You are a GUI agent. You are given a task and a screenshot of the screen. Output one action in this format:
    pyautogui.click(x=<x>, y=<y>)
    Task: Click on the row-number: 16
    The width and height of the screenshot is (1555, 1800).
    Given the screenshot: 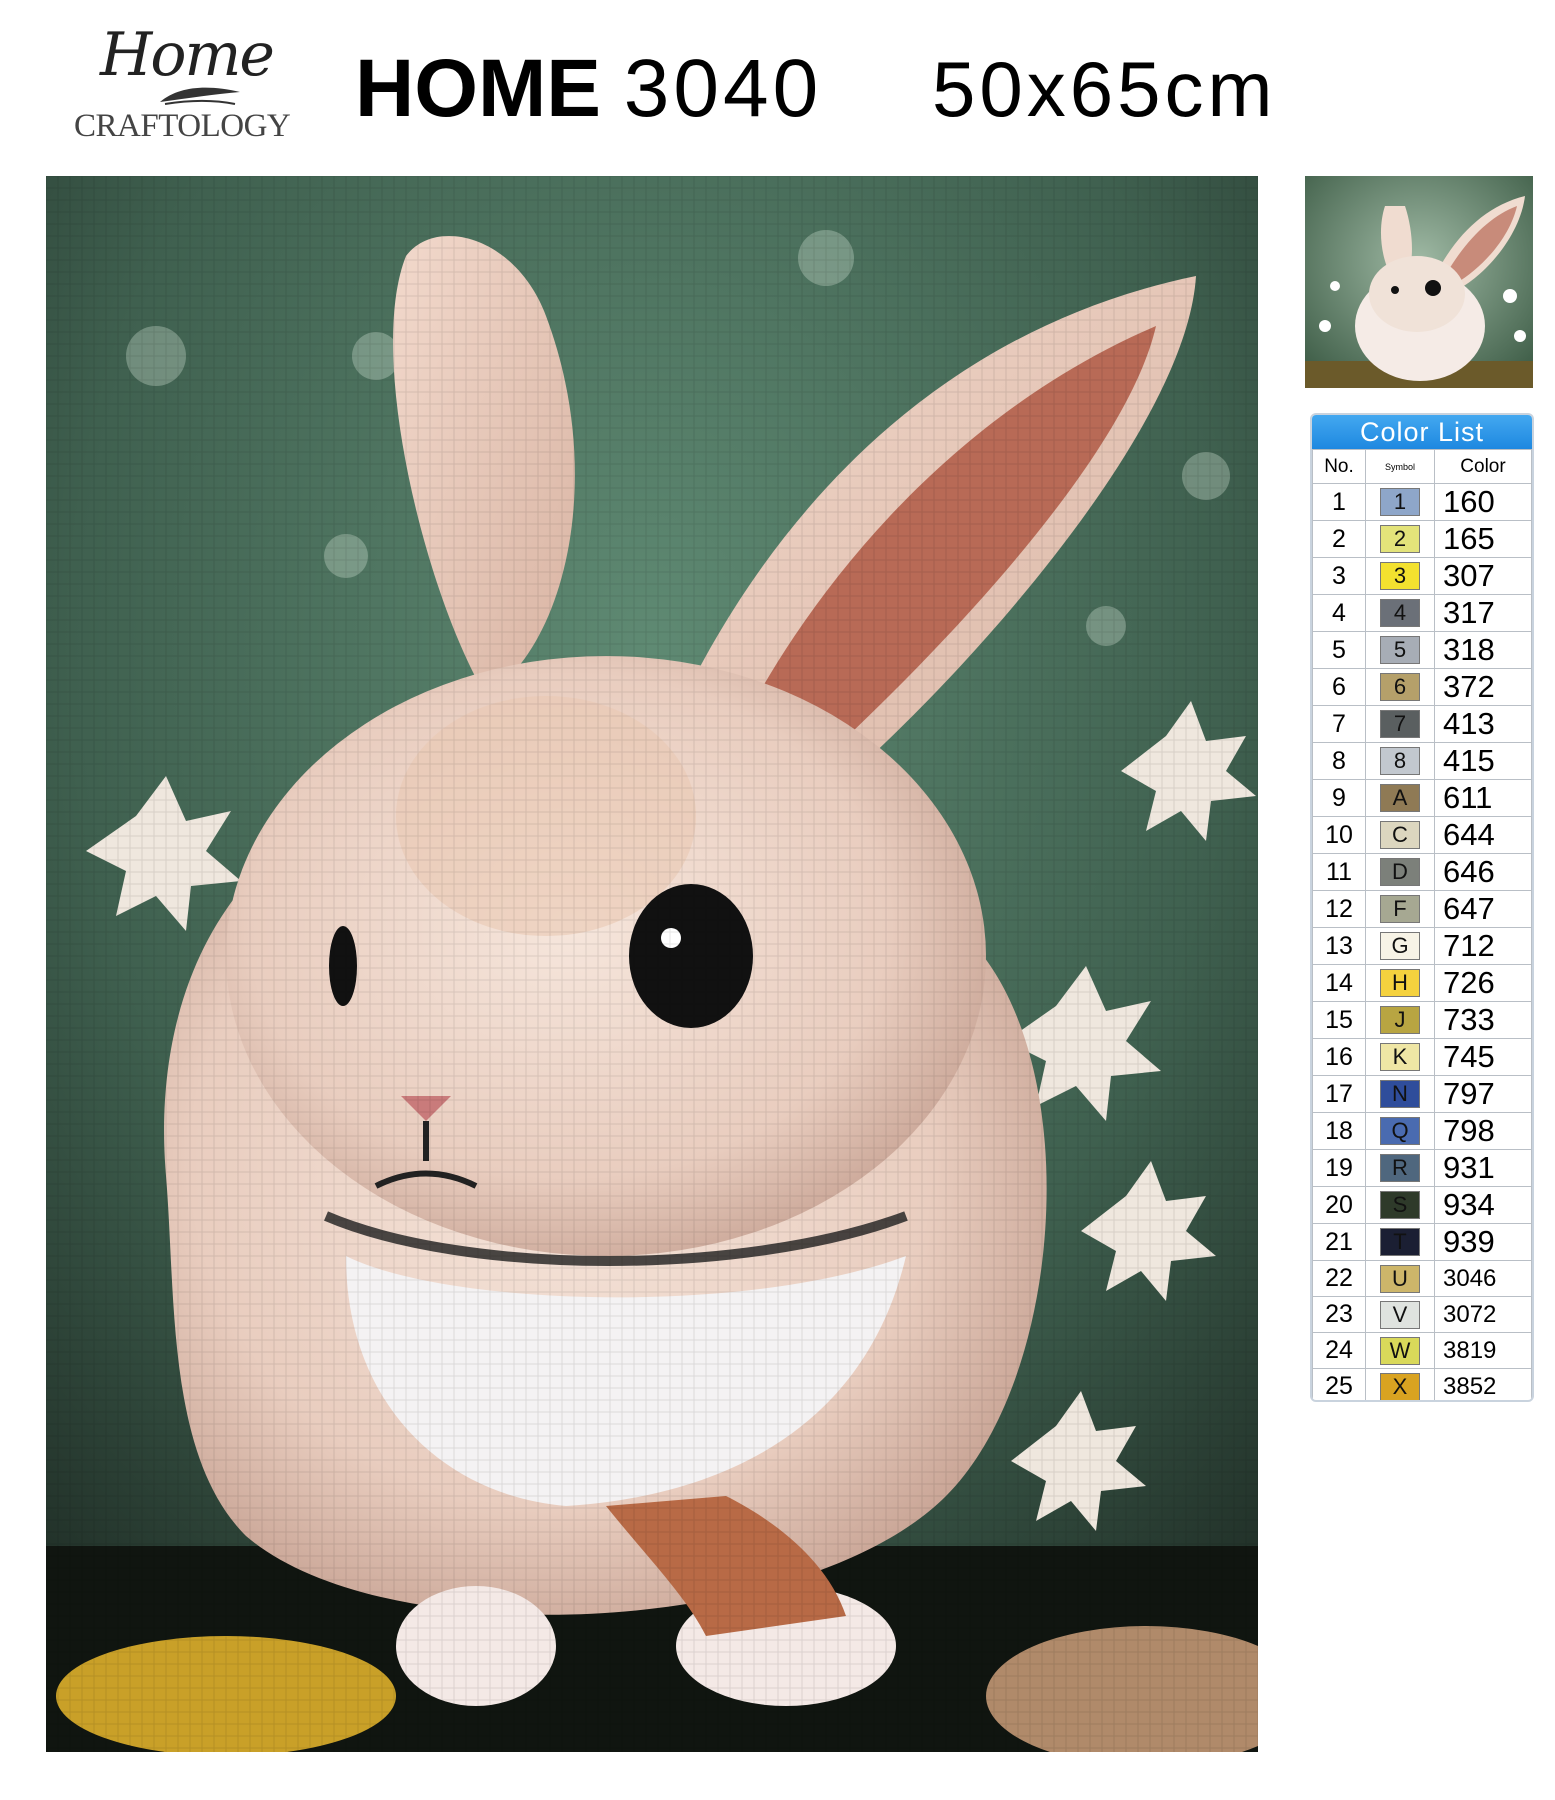 What is the action you would take?
    pyautogui.click(x=1339, y=1057)
    